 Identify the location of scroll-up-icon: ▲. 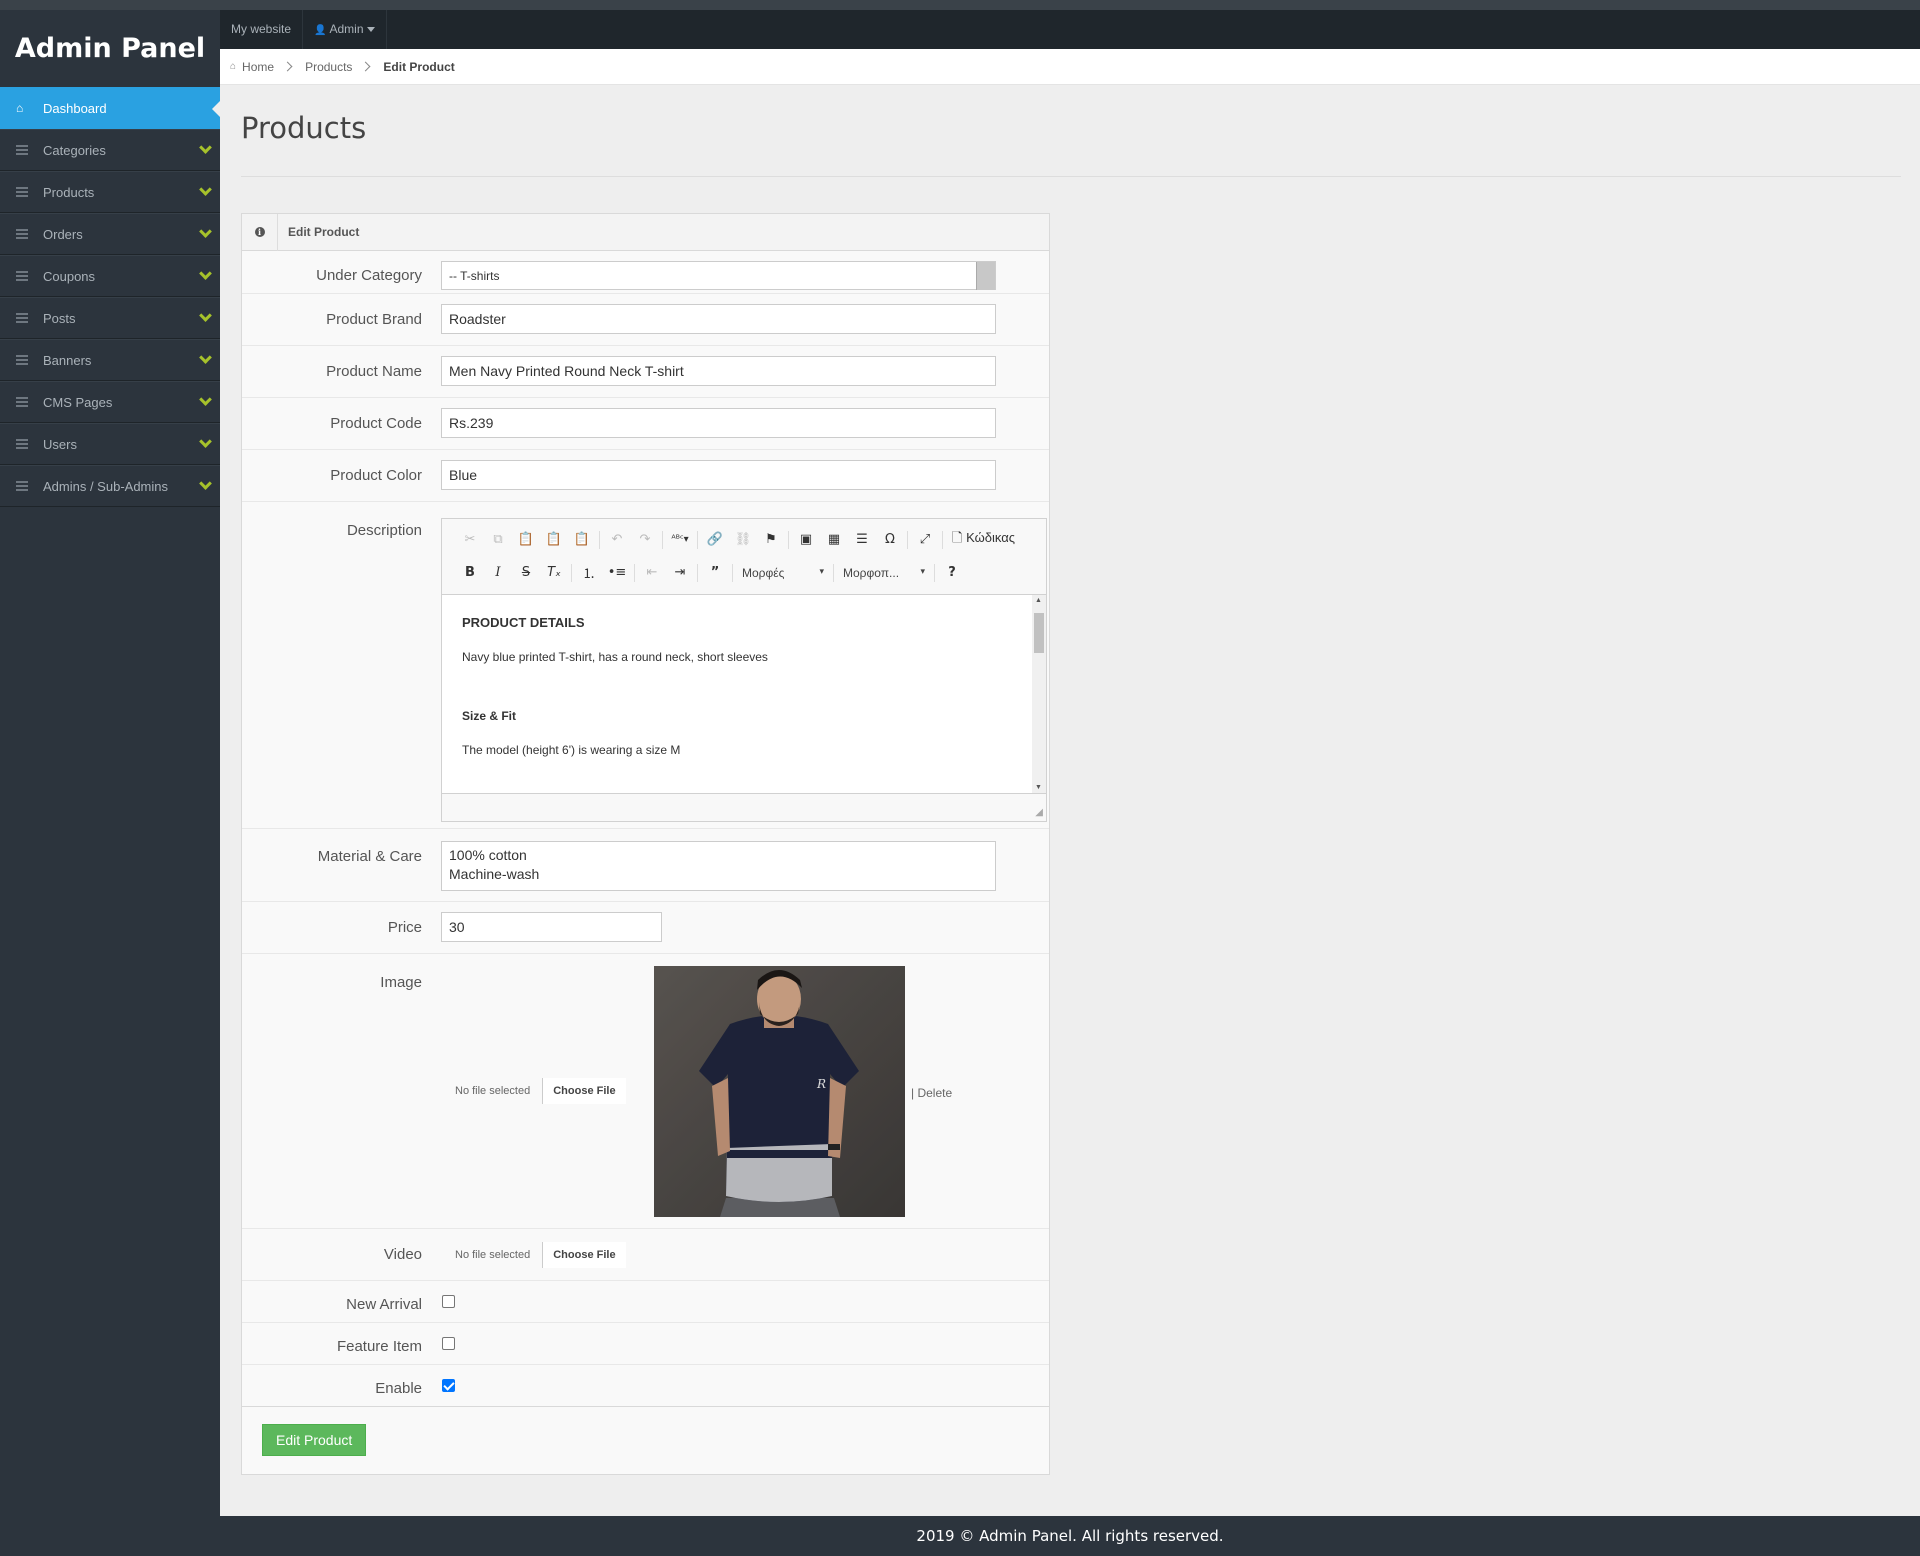
(1038, 600).